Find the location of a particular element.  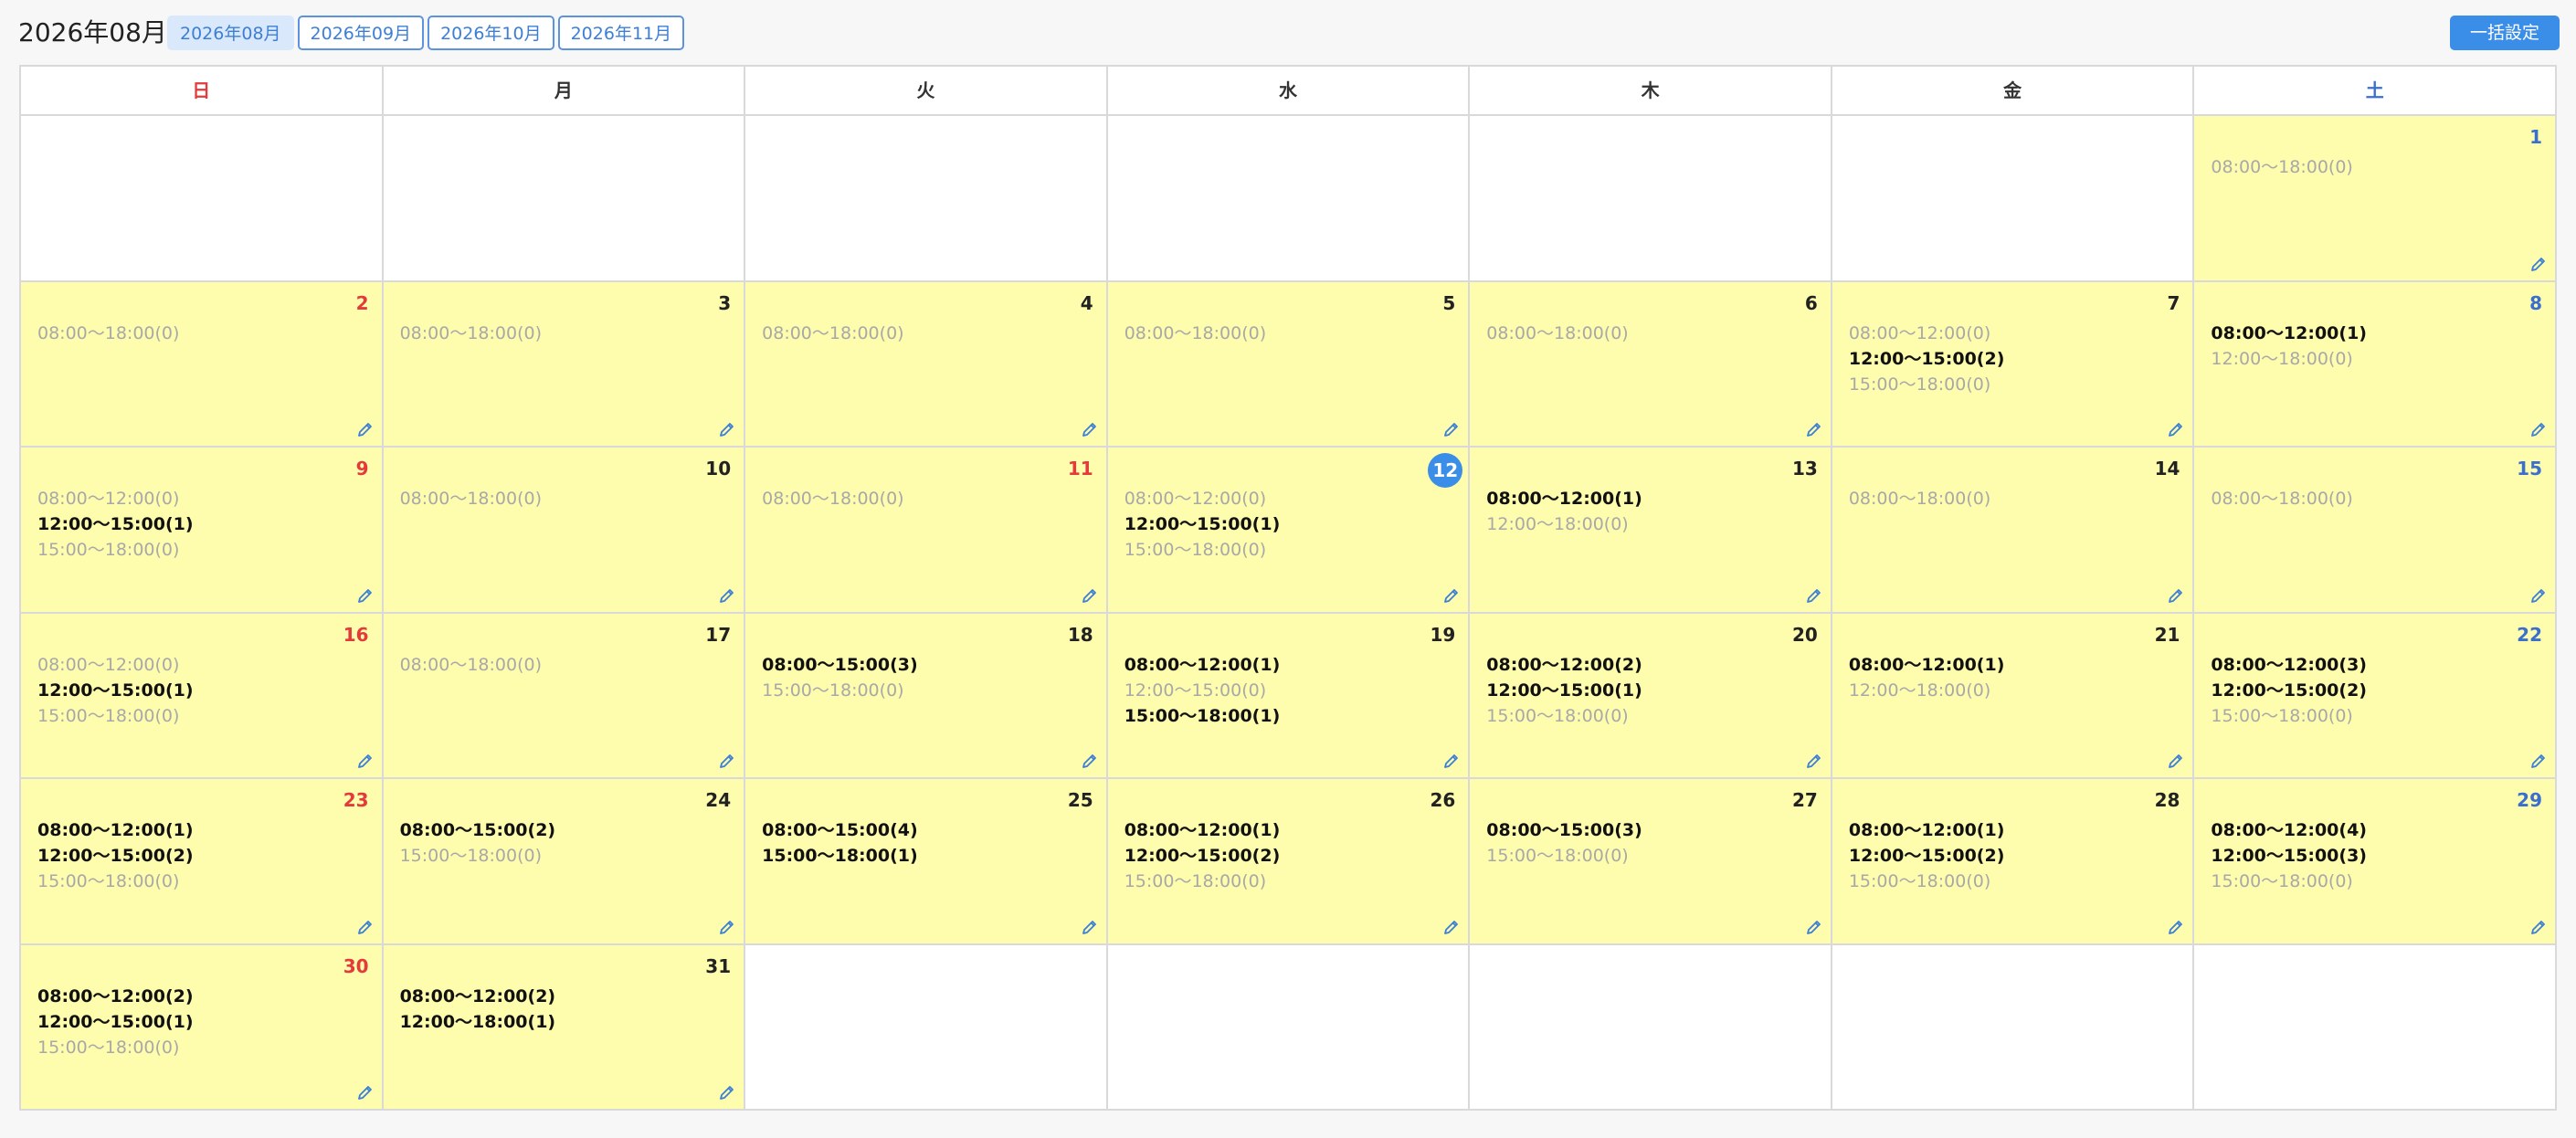

day-number: 23 is located at coordinates (356, 800).